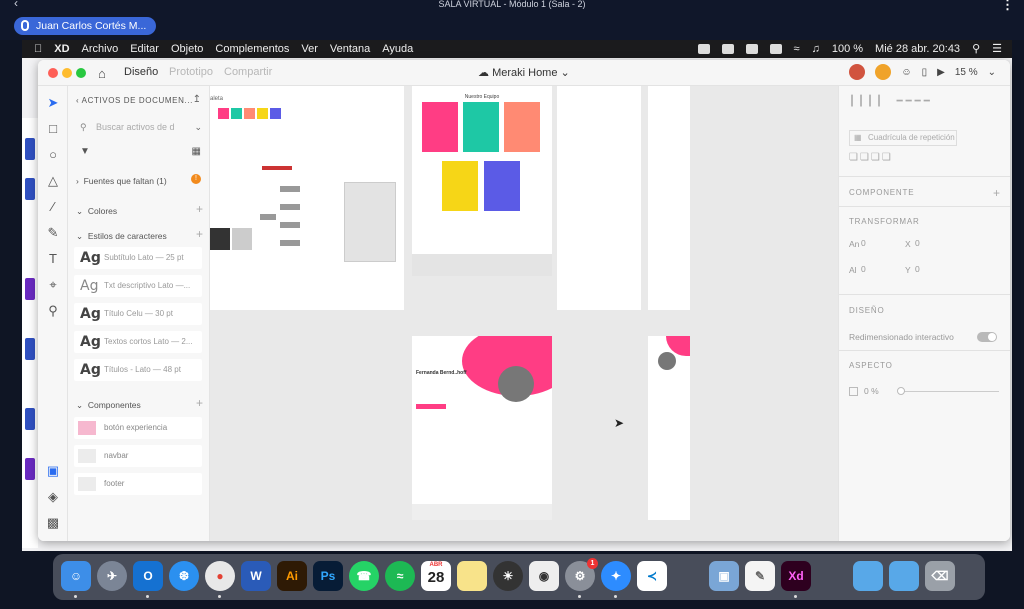 The height and width of the screenshot is (609, 1024). I want to click on xd-app-icon: Xd, so click(796, 576).